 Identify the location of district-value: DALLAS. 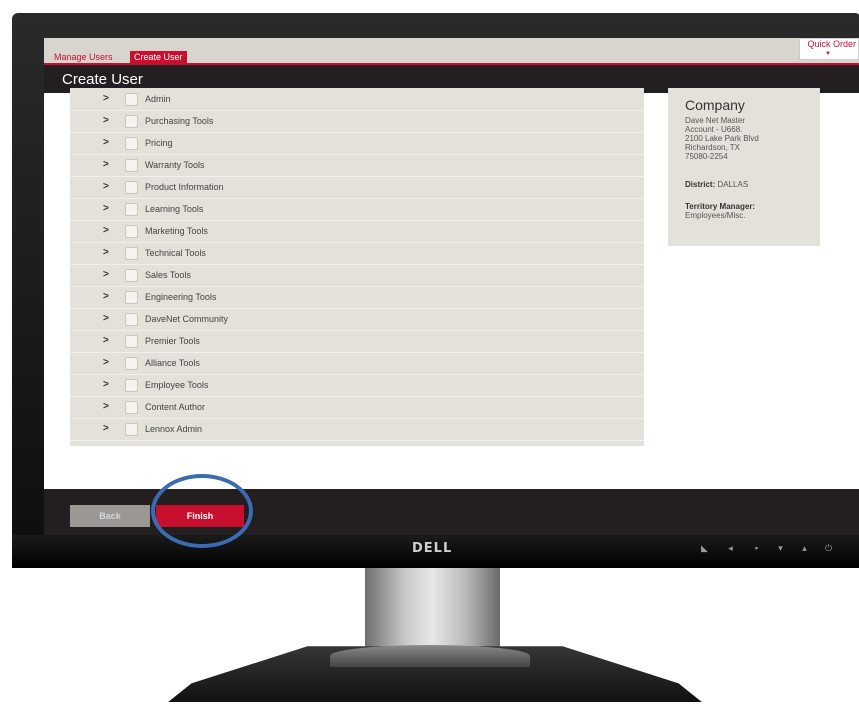
(733, 184).